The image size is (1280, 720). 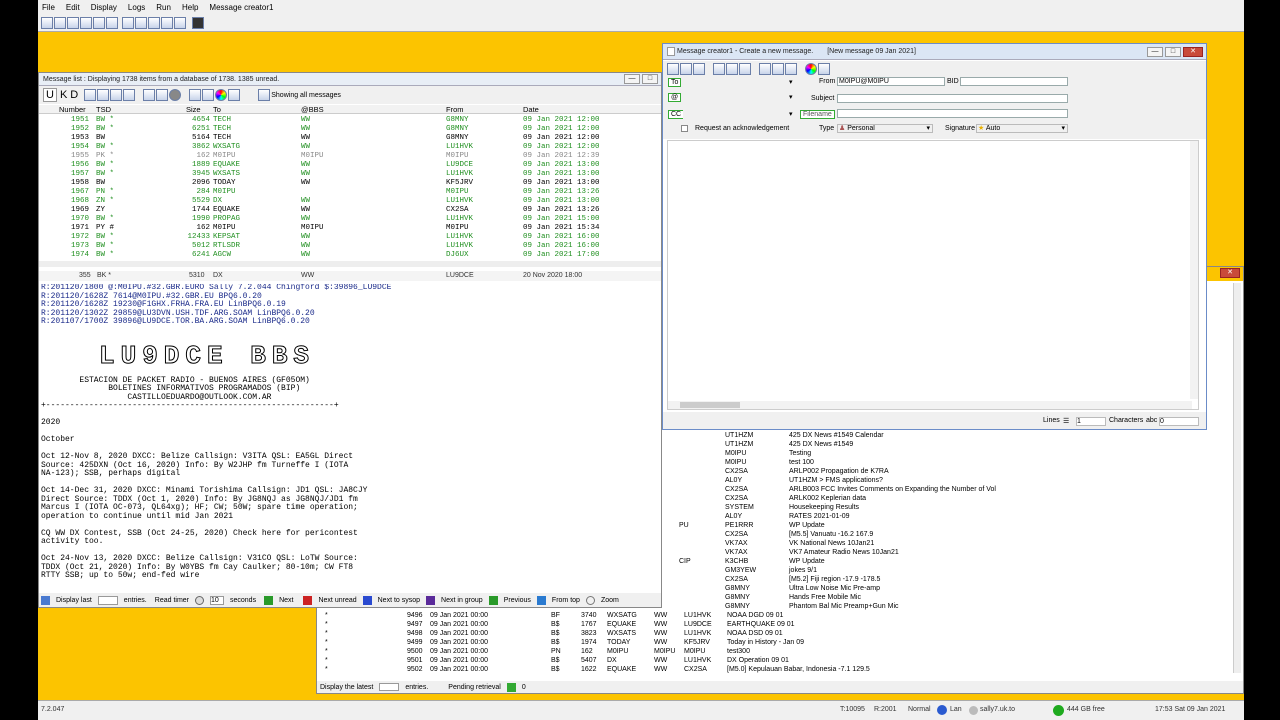 What do you see at coordinates (957, 498) in the screenshot?
I see `list-item: CX2SA ARLK002 Keplerian data` at bounding box center [957, 498].